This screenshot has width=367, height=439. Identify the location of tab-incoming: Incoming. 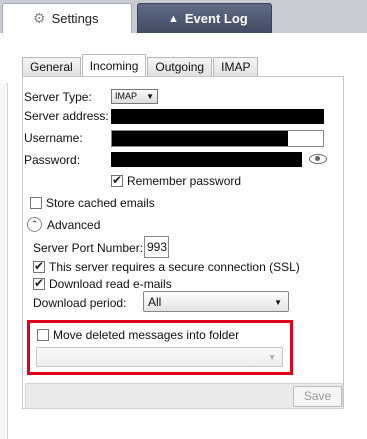
(114, 65).